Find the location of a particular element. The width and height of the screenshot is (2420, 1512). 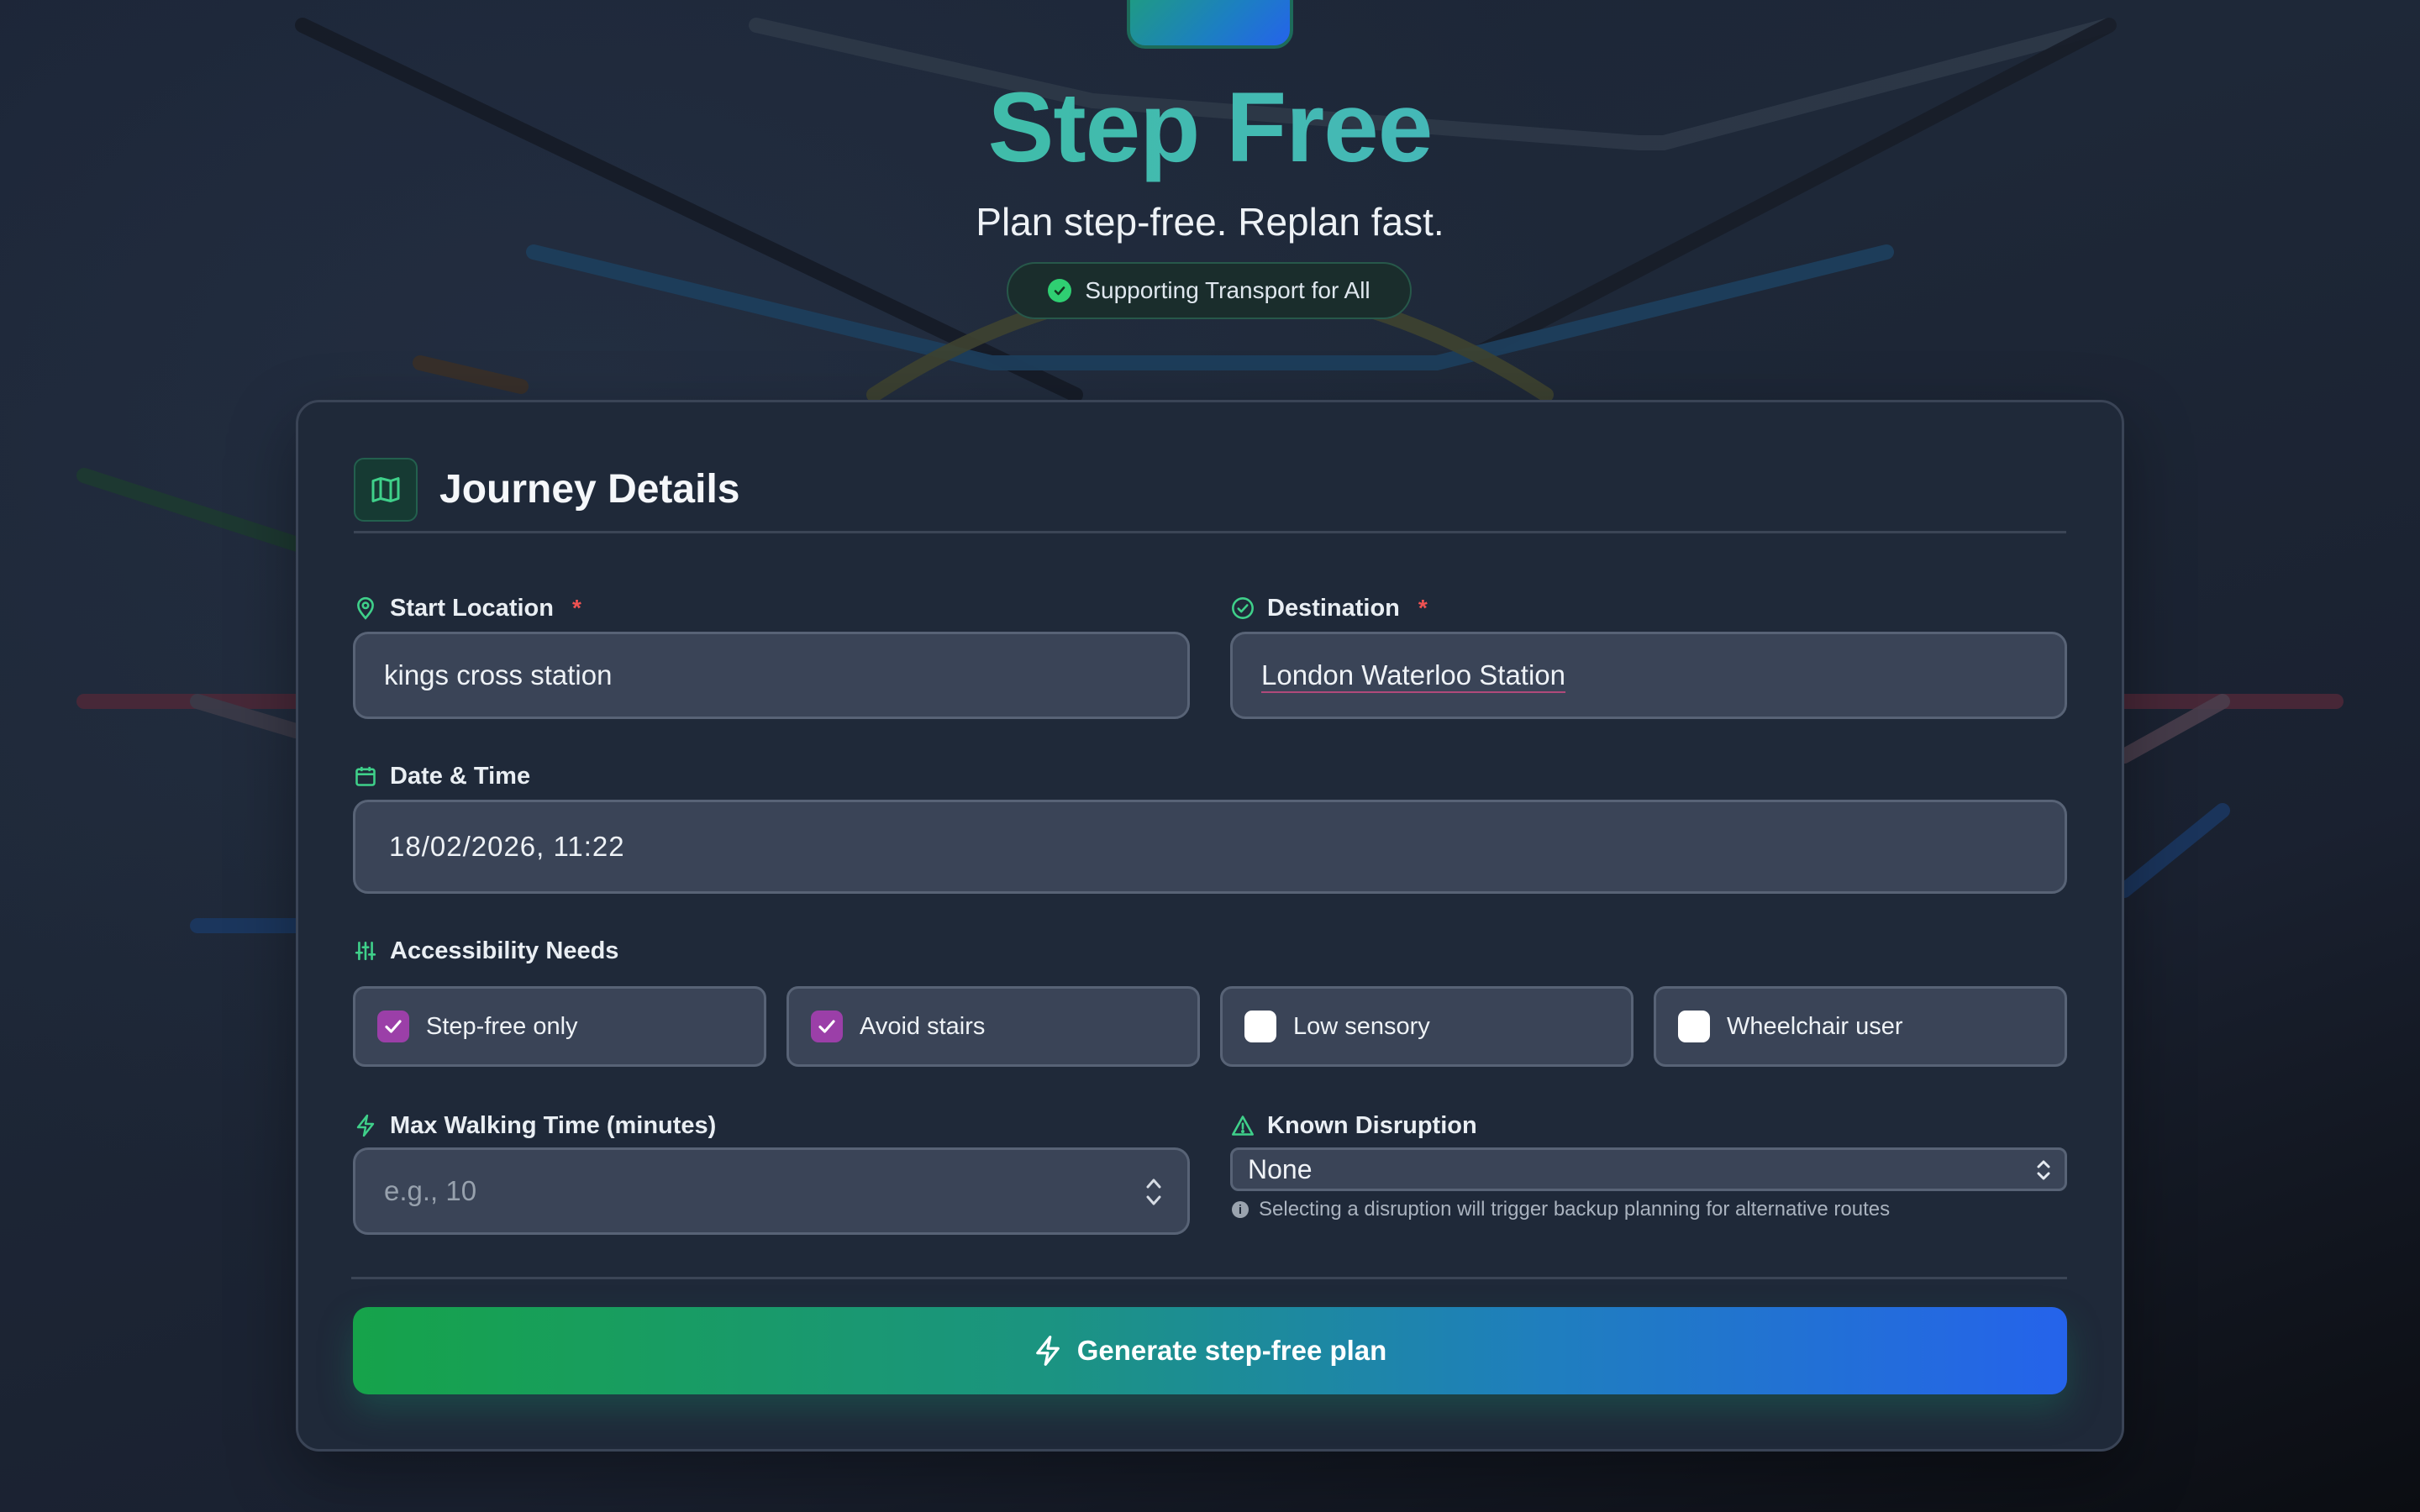

badge-label: Supporting Transport for All is located at coordinates (1227, 290).